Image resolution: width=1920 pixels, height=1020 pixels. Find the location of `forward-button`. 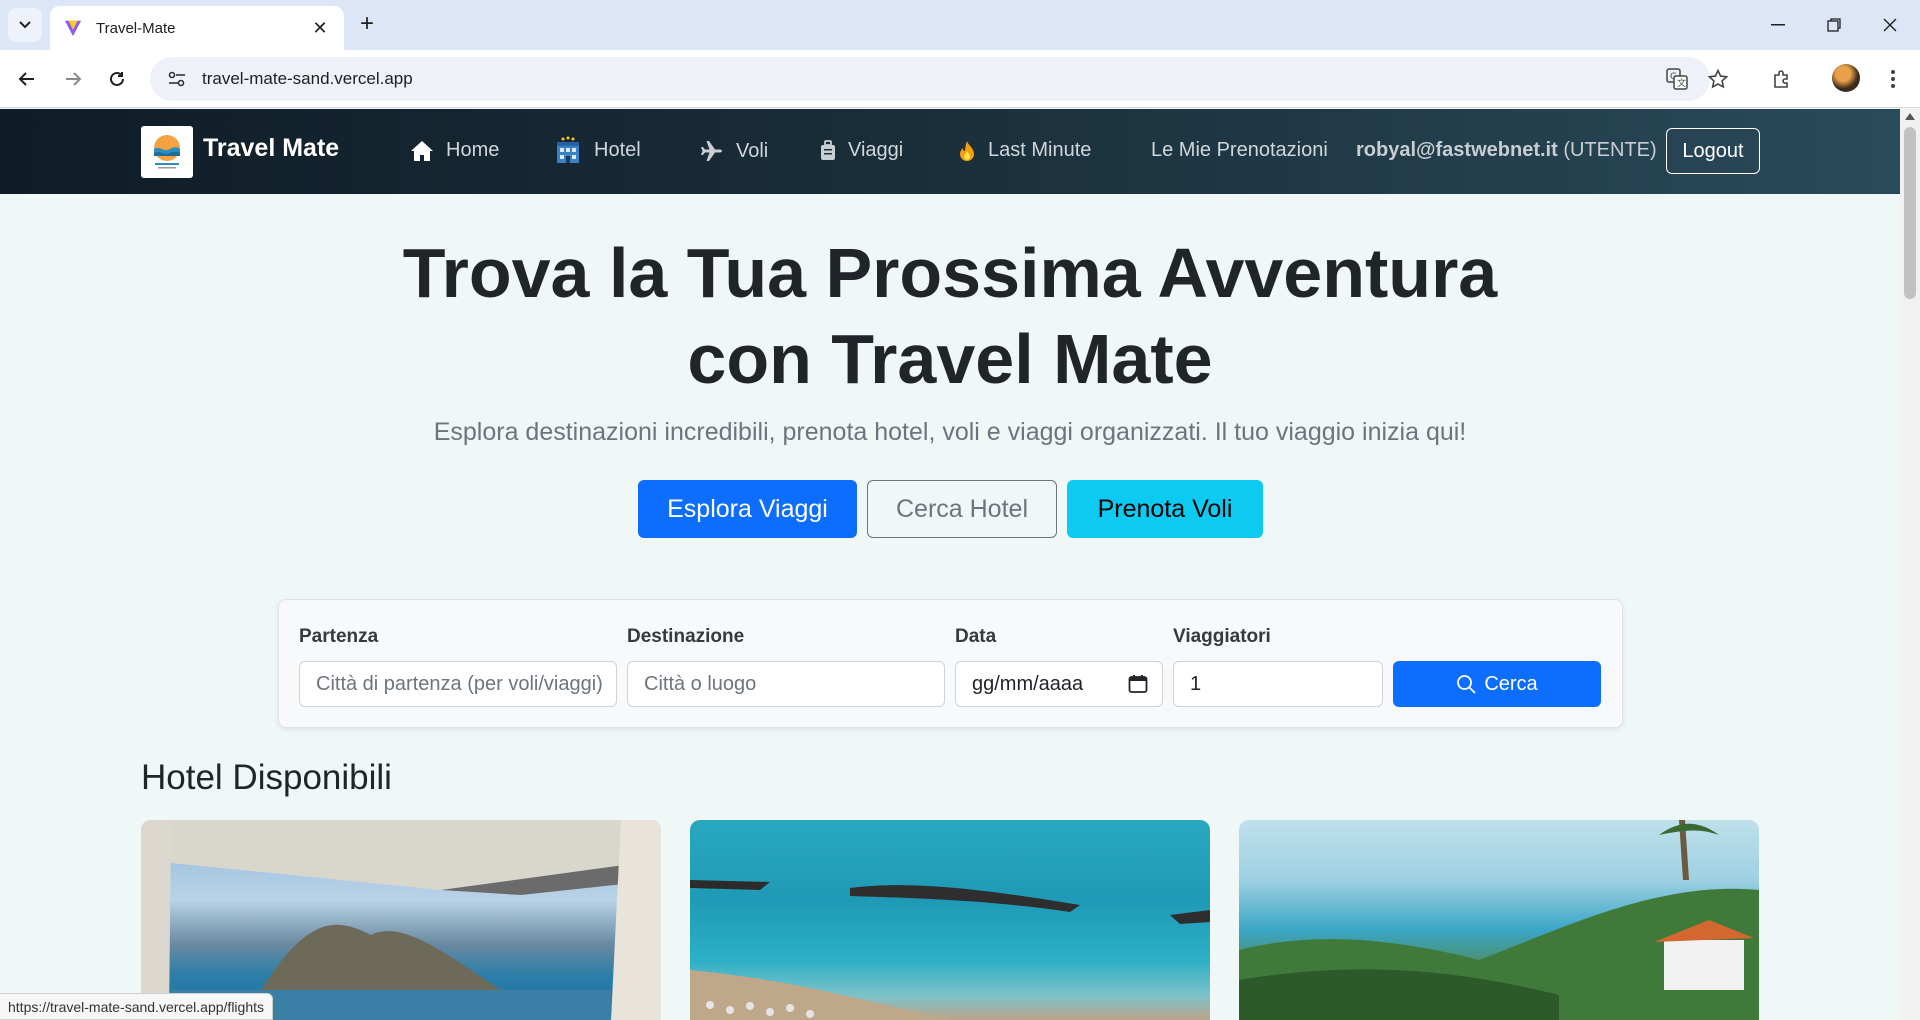

forward-button is located at coordinates (73, 79).